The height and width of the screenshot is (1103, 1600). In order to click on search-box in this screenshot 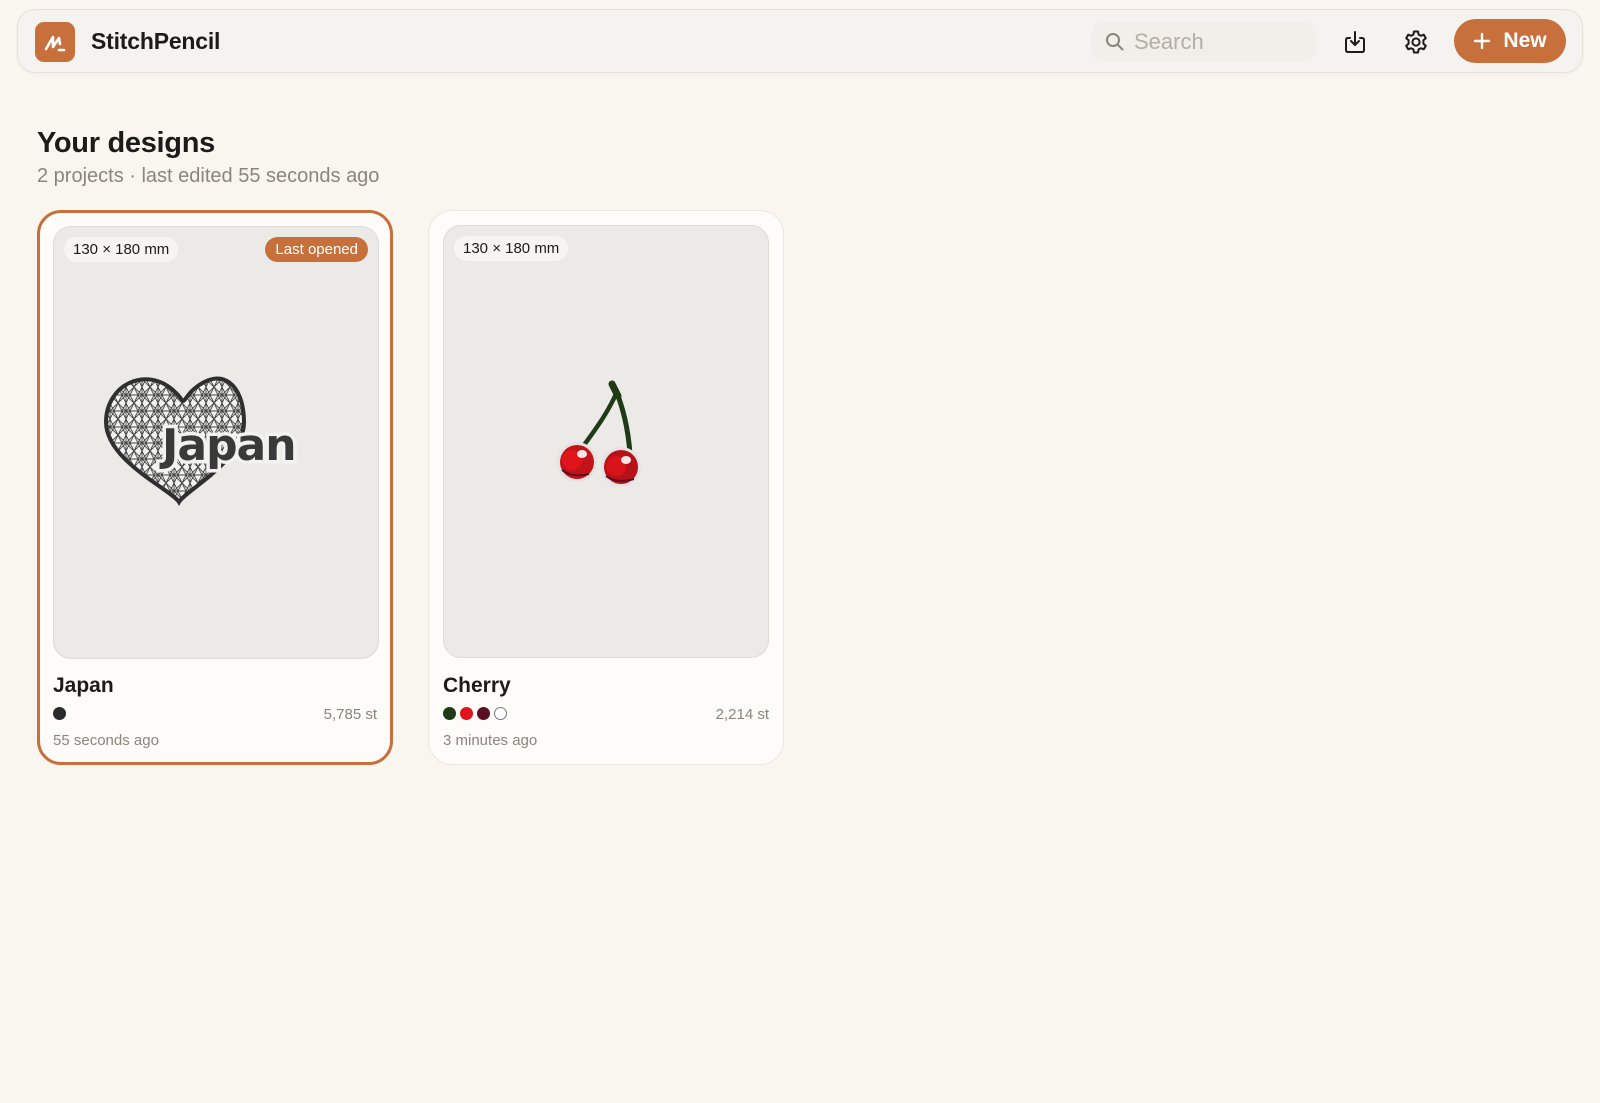, I will do `click(1203, 42)`.